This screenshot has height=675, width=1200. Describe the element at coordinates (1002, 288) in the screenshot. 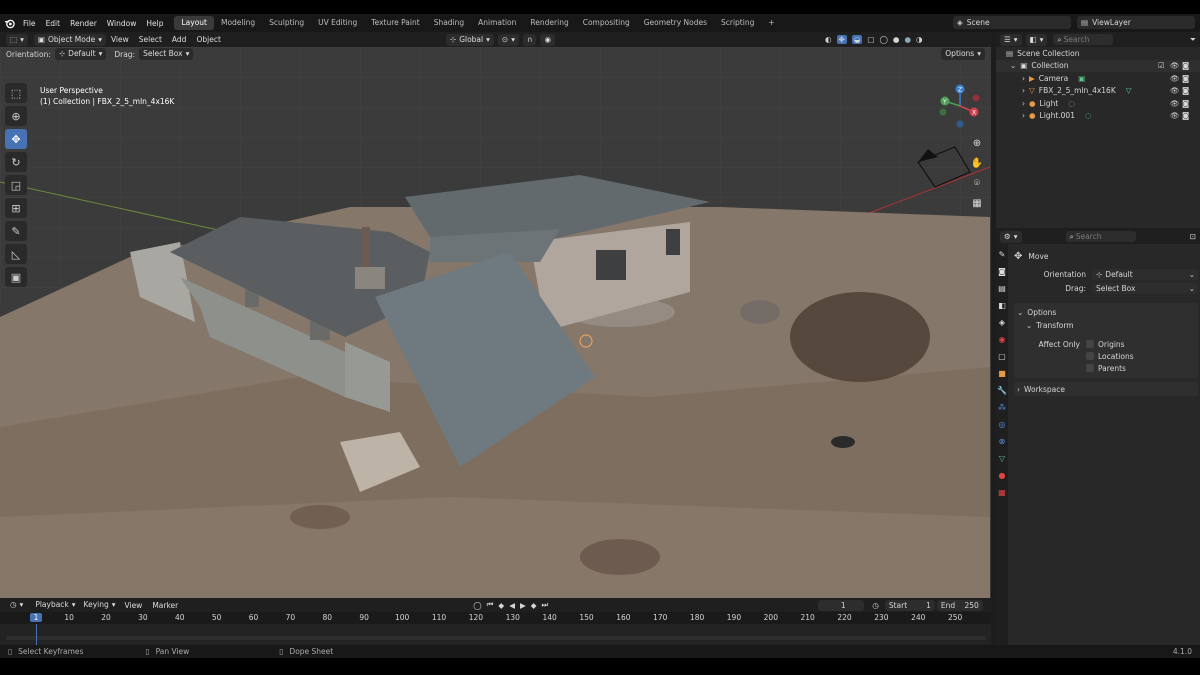

I see `output-tab-icon: ▤` at that location.